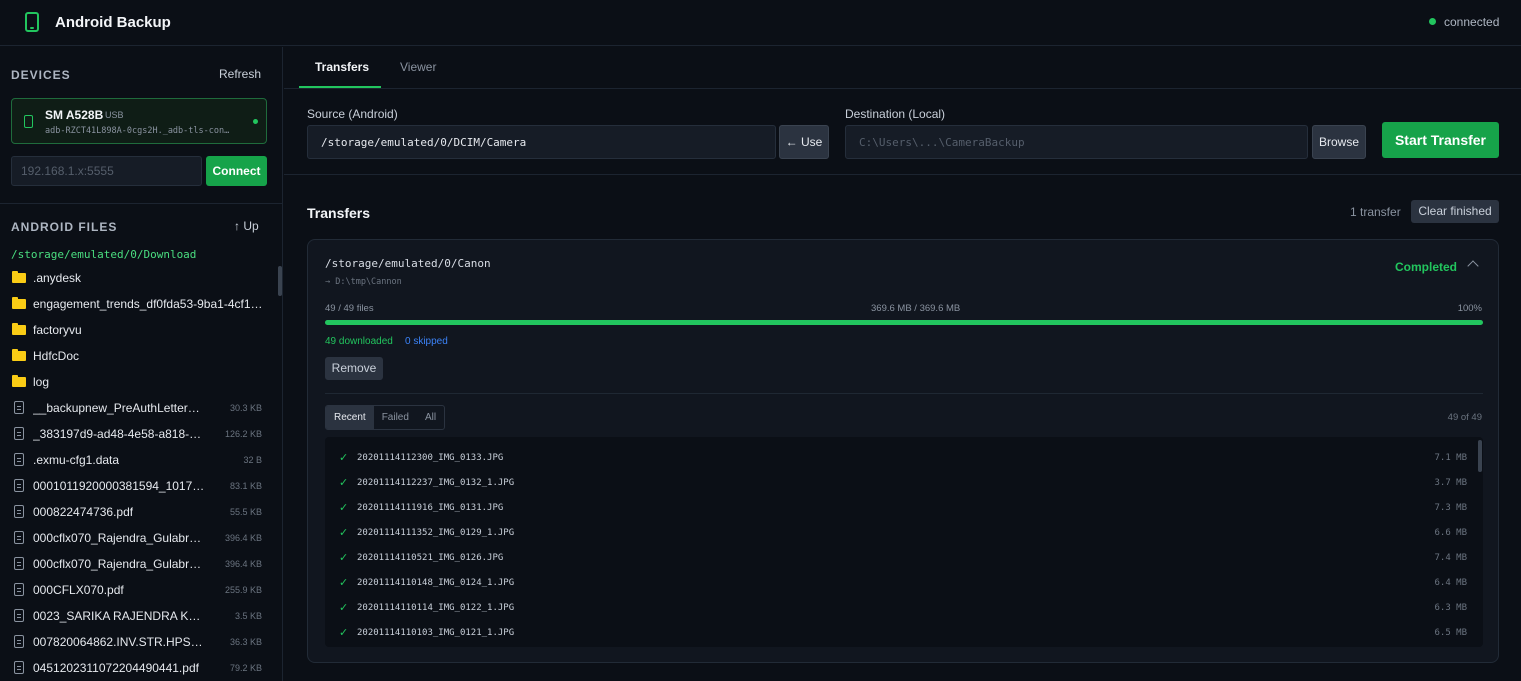 The image size is (1521, 681). What do you see at coordinates (119, 616) in the screenshot?
I see `file-name: 0023_SARIKA RAJENDRA KHOPE.pdf` at bounding box center [119, 616].